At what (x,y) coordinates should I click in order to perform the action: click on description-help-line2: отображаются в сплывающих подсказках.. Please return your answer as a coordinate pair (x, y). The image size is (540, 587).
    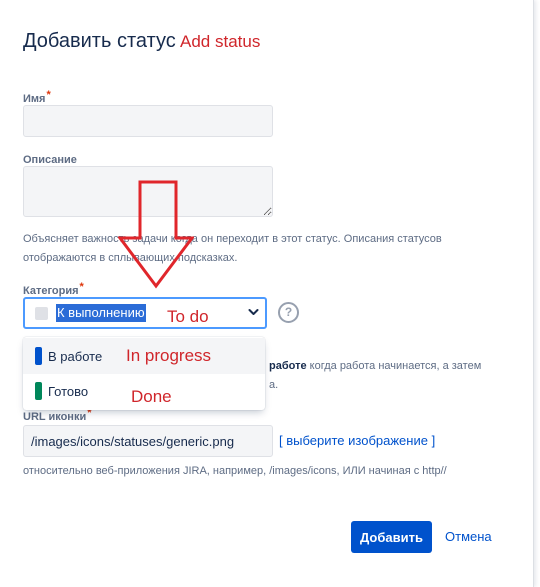
    Looking at the image, I should click on (130, 258).